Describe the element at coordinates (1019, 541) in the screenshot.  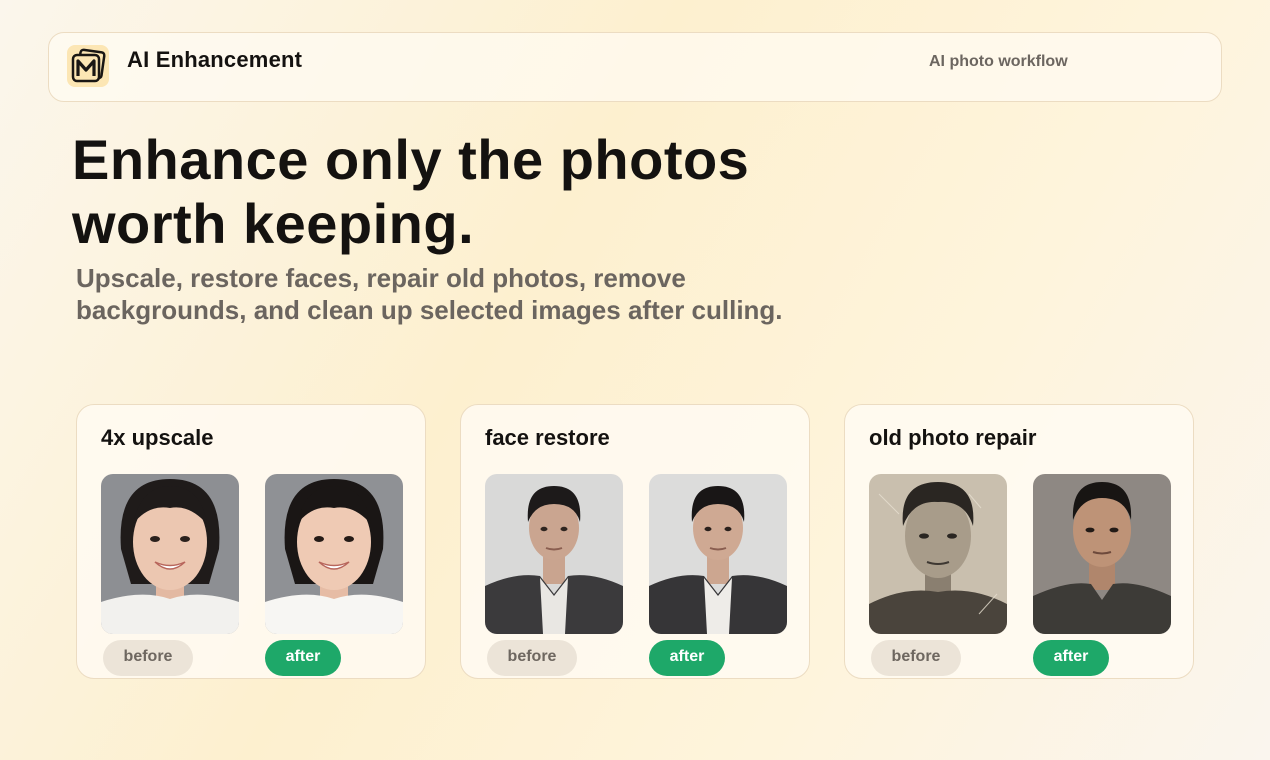
I see `card-old-photo-repair: old photo repair before after` at that location.